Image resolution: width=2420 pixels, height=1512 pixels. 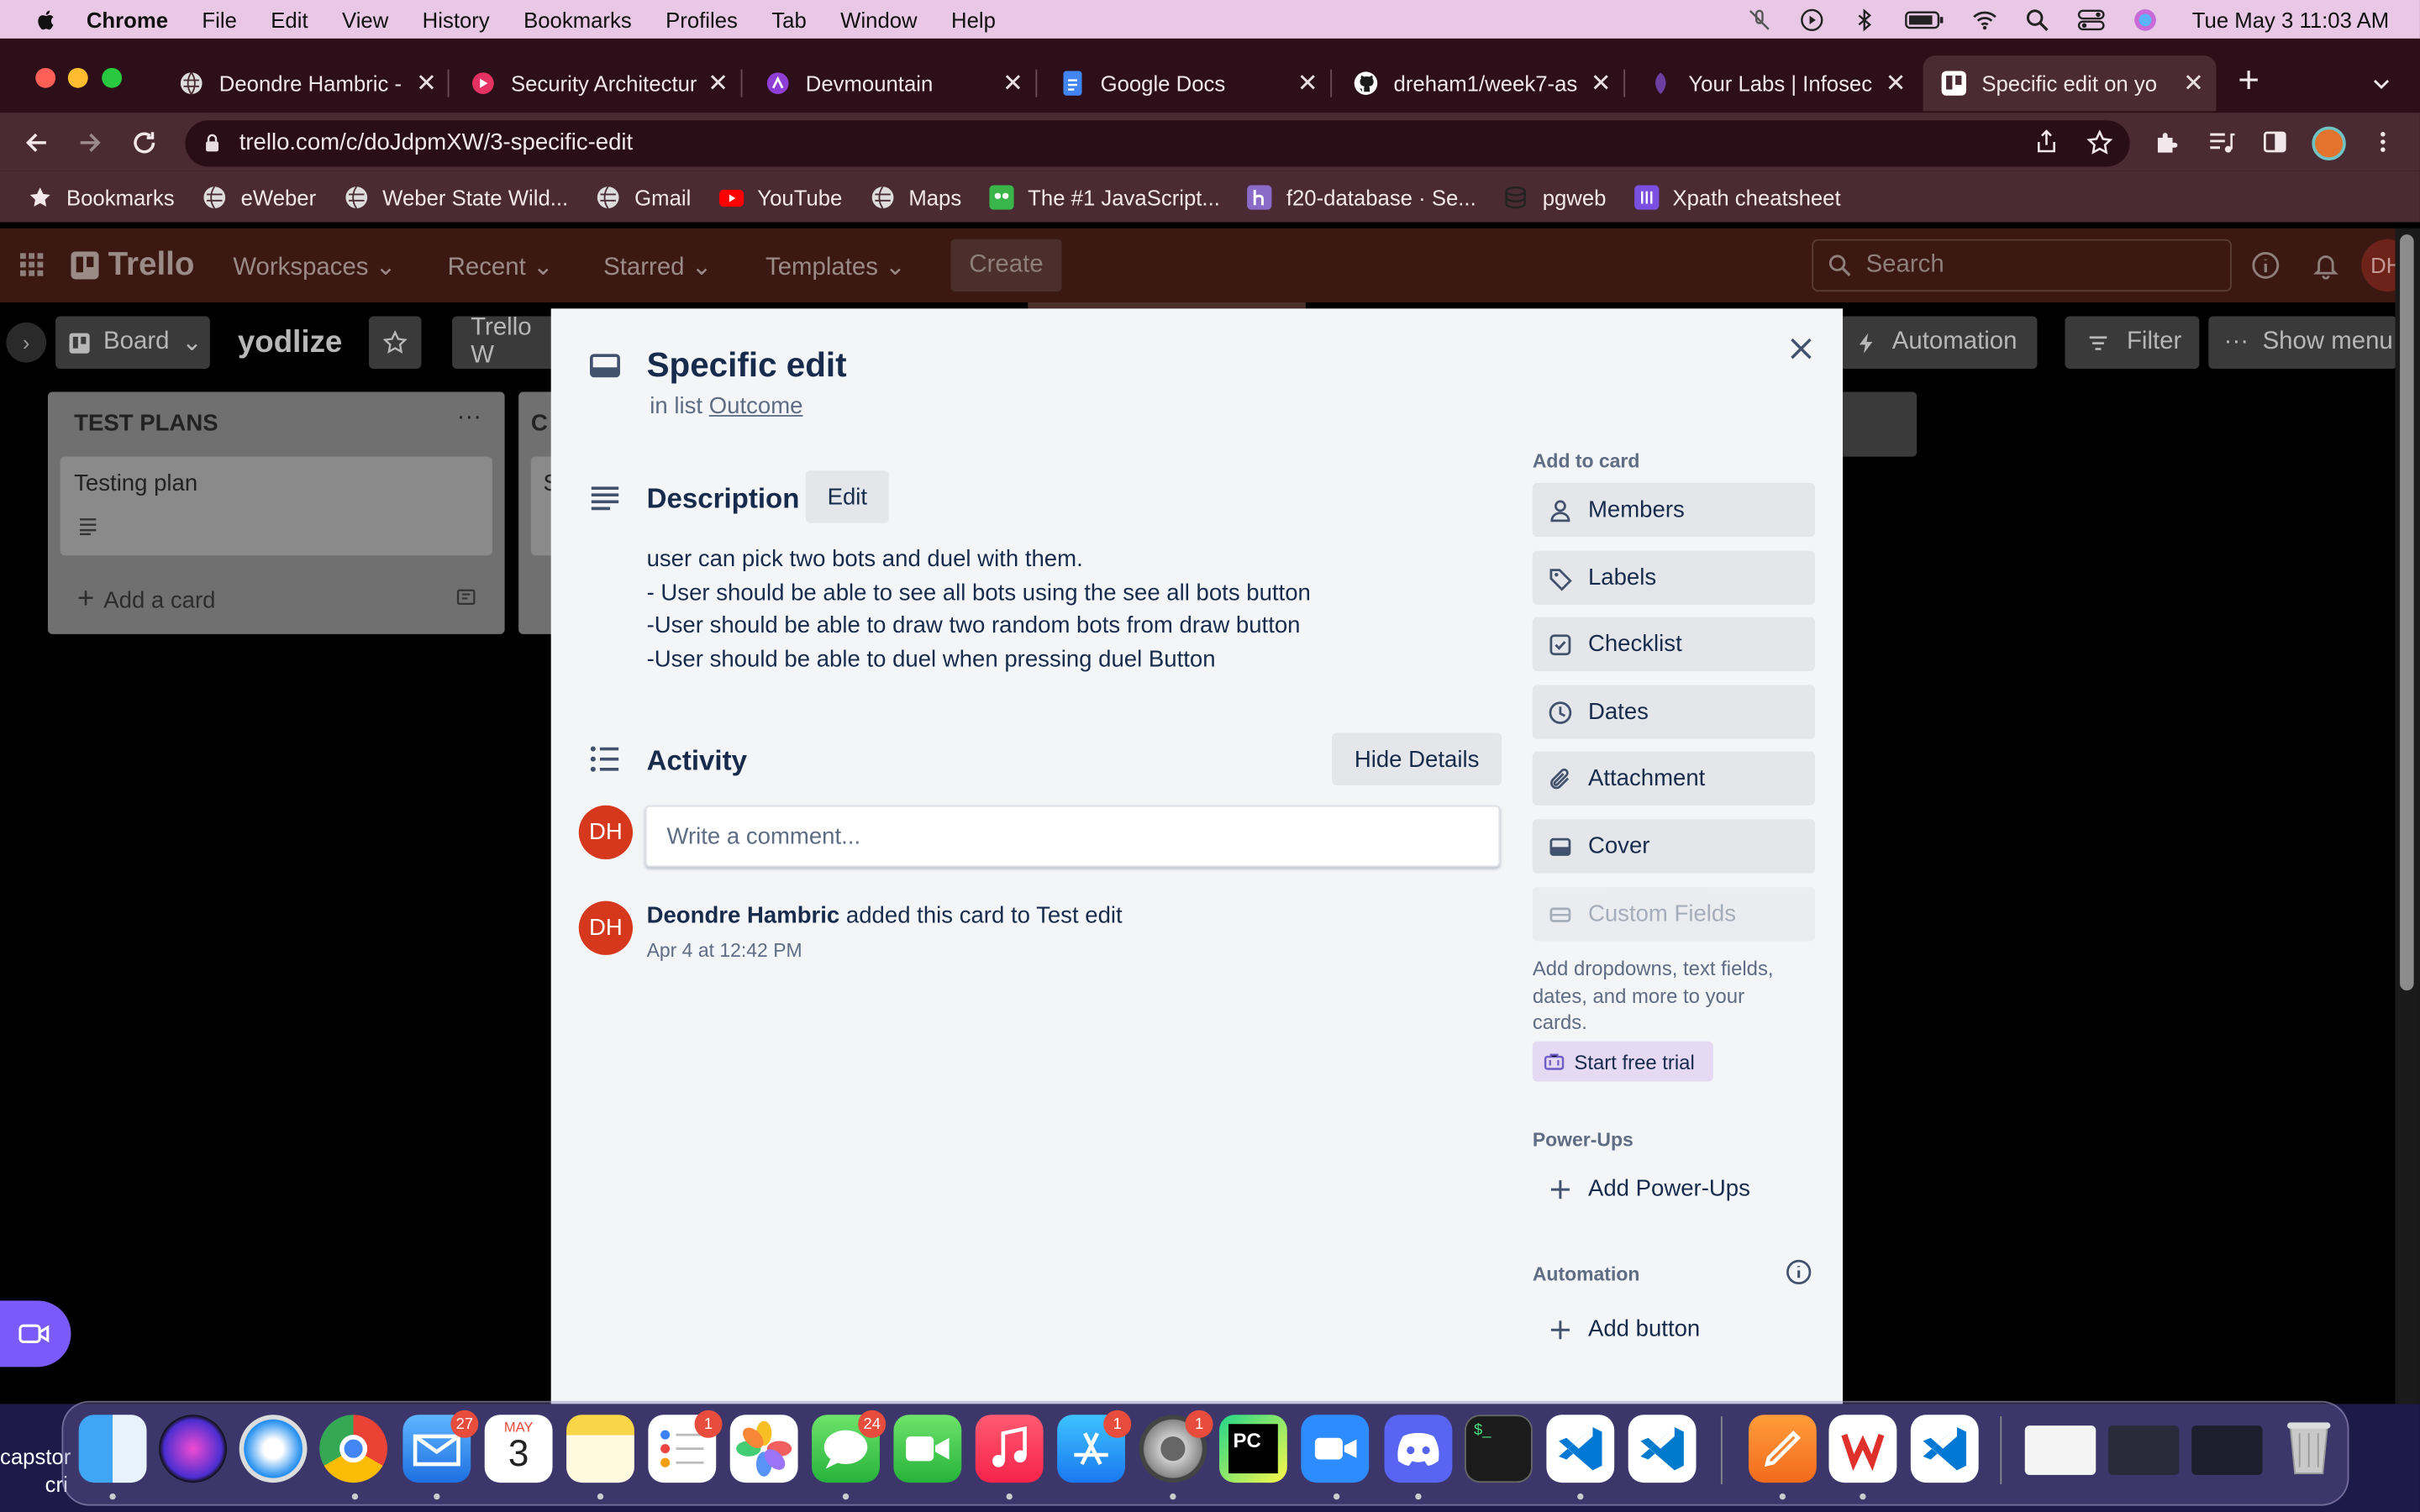 What do you see at coordinates (1010, 1449) in the screenshot?
I see `music-icon` at bounding box center [1010, 1449].